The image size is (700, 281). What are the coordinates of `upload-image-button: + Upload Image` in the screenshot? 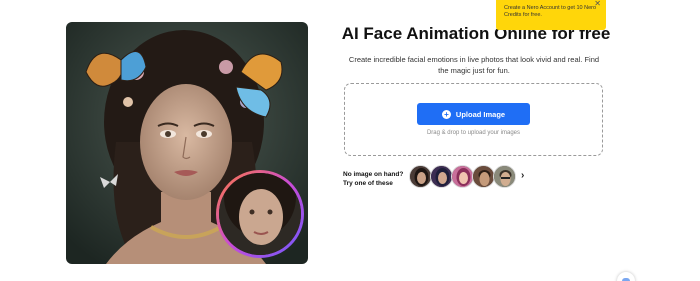 It's located at (473, 114).